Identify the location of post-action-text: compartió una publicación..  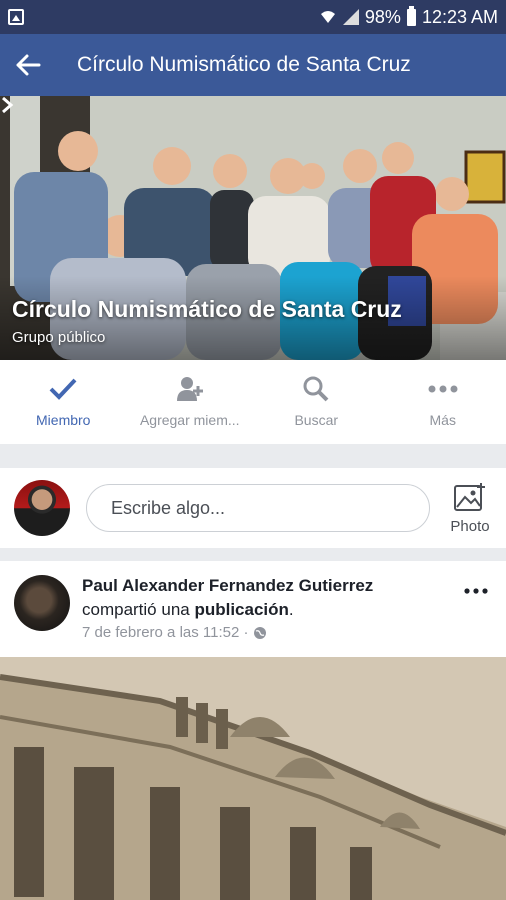
(188, 610).